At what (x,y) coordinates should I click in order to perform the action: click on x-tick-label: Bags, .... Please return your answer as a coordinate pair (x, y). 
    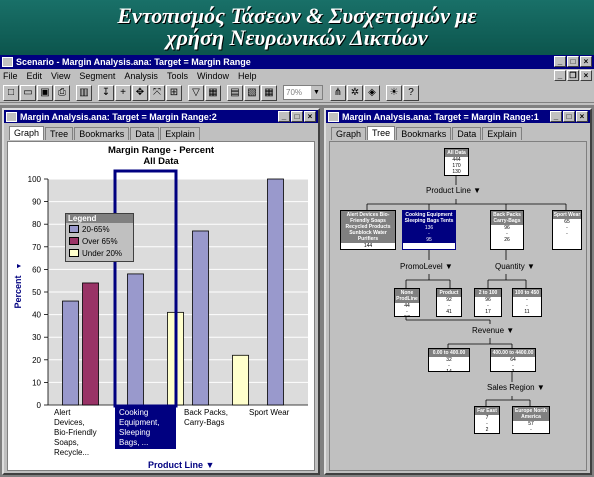
    Looking at the image, I should click on (133, 442).